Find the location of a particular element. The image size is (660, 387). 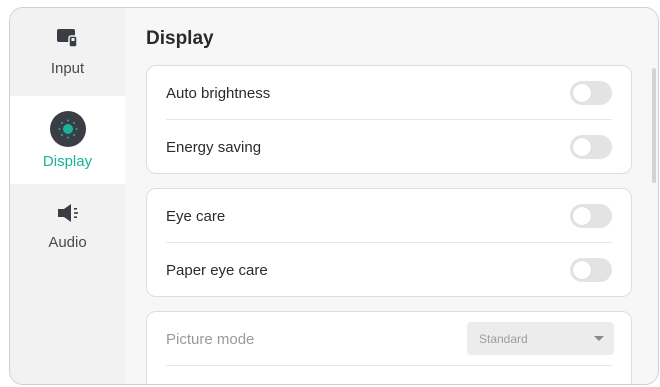

picture-mode-select: Standard is located at coordinates (540, 338).